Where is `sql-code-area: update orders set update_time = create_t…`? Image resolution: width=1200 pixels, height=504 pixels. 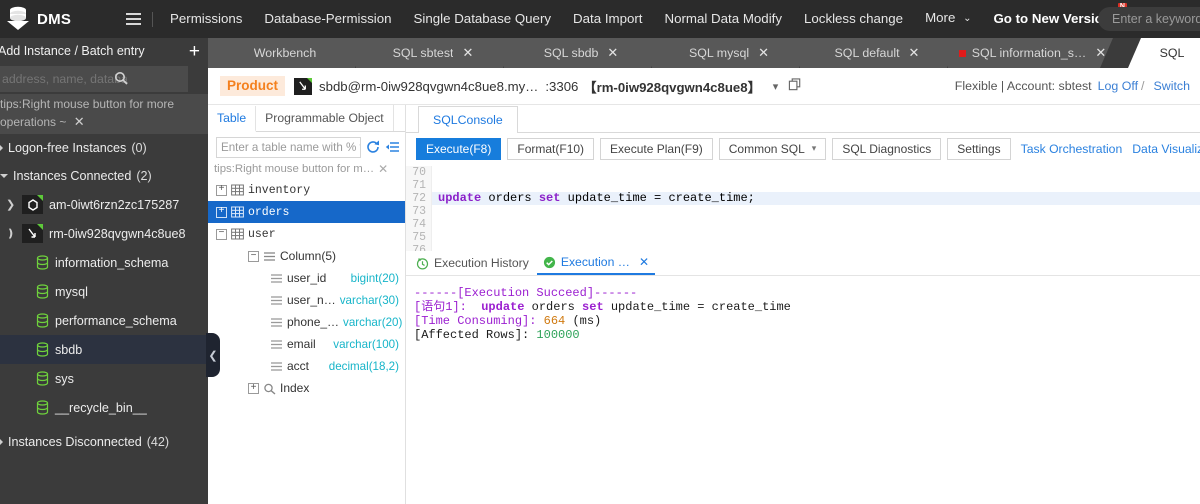 sql-code-area: update orders set update_time = create_t… is located at coordinates (816, 208).